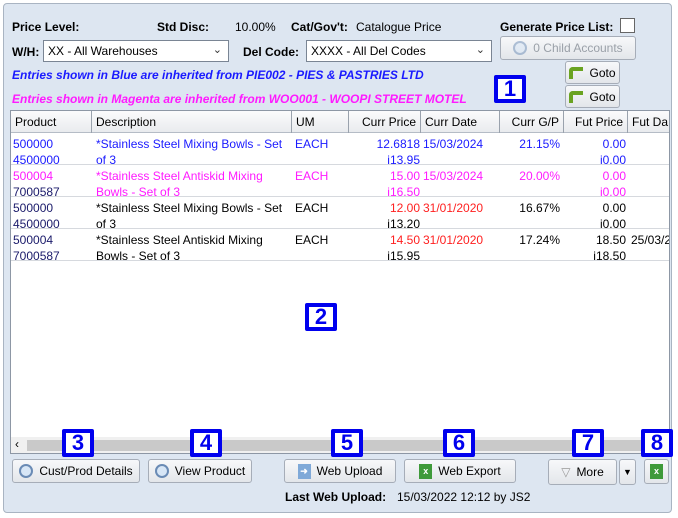 This screenshot has width=678, height=518. Describe the element at coordinates (566, 472) in the screenshot. I see `triangle-down-icon: ▽` at that location.